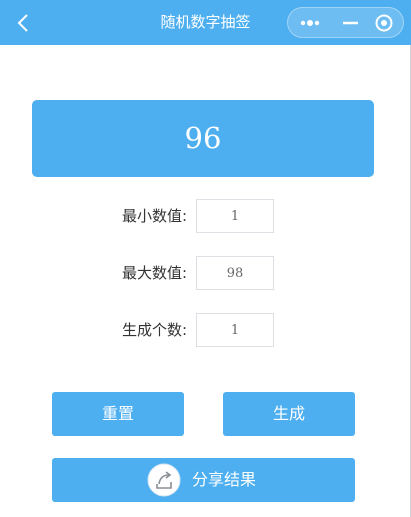 The width and height of the screenshot is (411, 517). What do you see at coordinates (203, 138) in the screenshot?
I see `result-display: 96` at bounding box center [203, 138].